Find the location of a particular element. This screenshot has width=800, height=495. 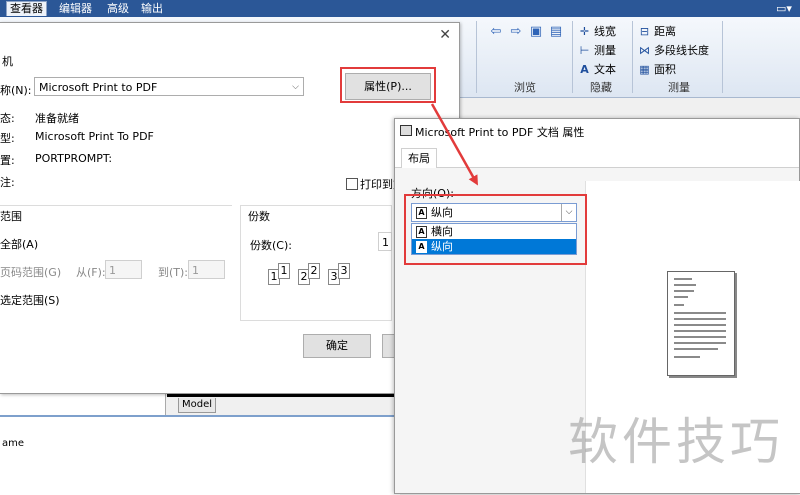

watermark-text: 软件技巧 is located at coordinates (676, 442).